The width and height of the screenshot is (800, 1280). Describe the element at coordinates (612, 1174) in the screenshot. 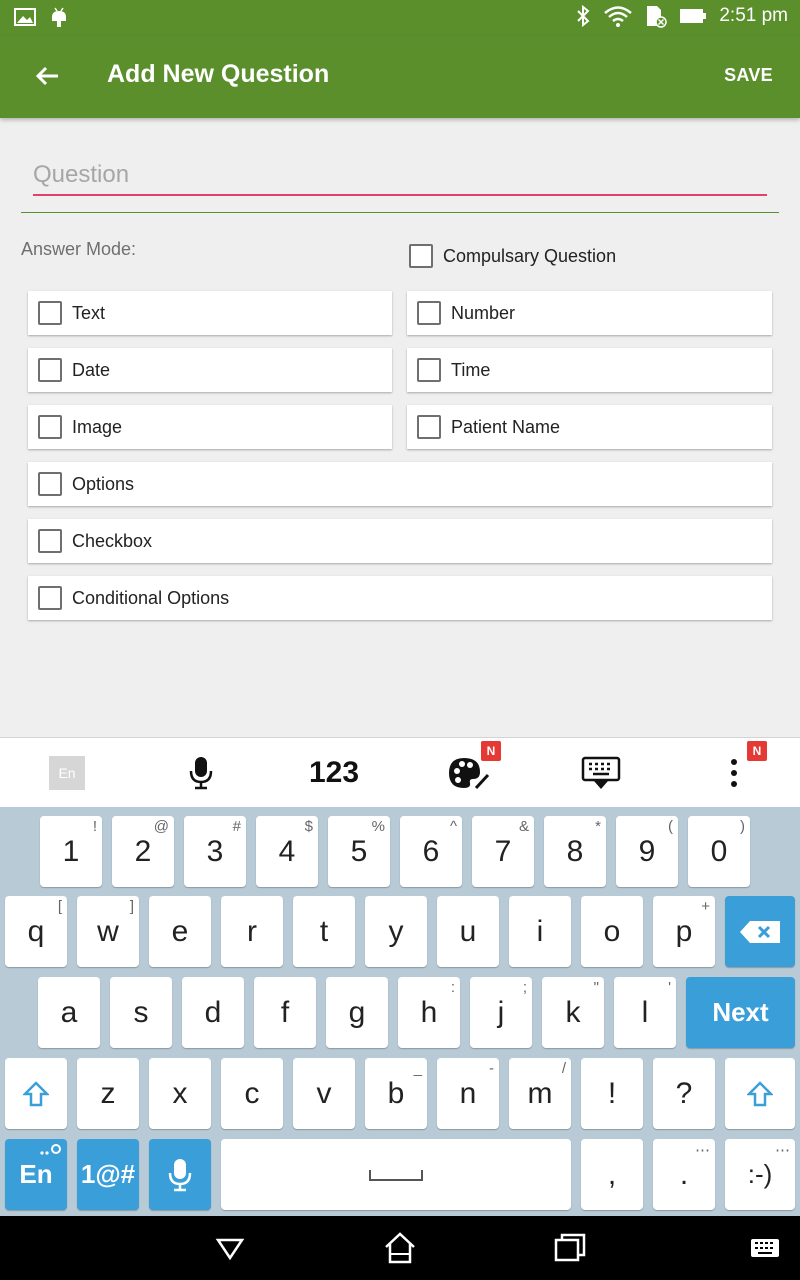

I see `comma-key: ,` at that location.